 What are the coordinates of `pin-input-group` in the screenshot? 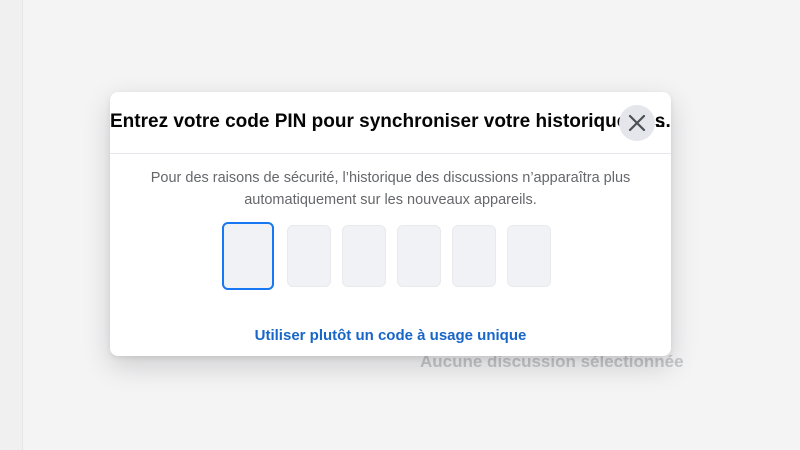 It's located at (386, 256).